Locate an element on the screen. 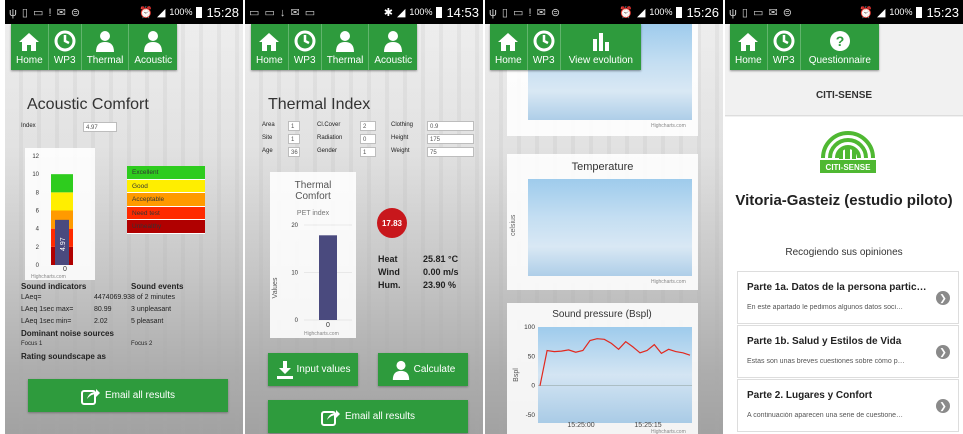 The height and width of the screenshot is (434, 963). y-tick-label: 8 is located at coordinates (38, 193).